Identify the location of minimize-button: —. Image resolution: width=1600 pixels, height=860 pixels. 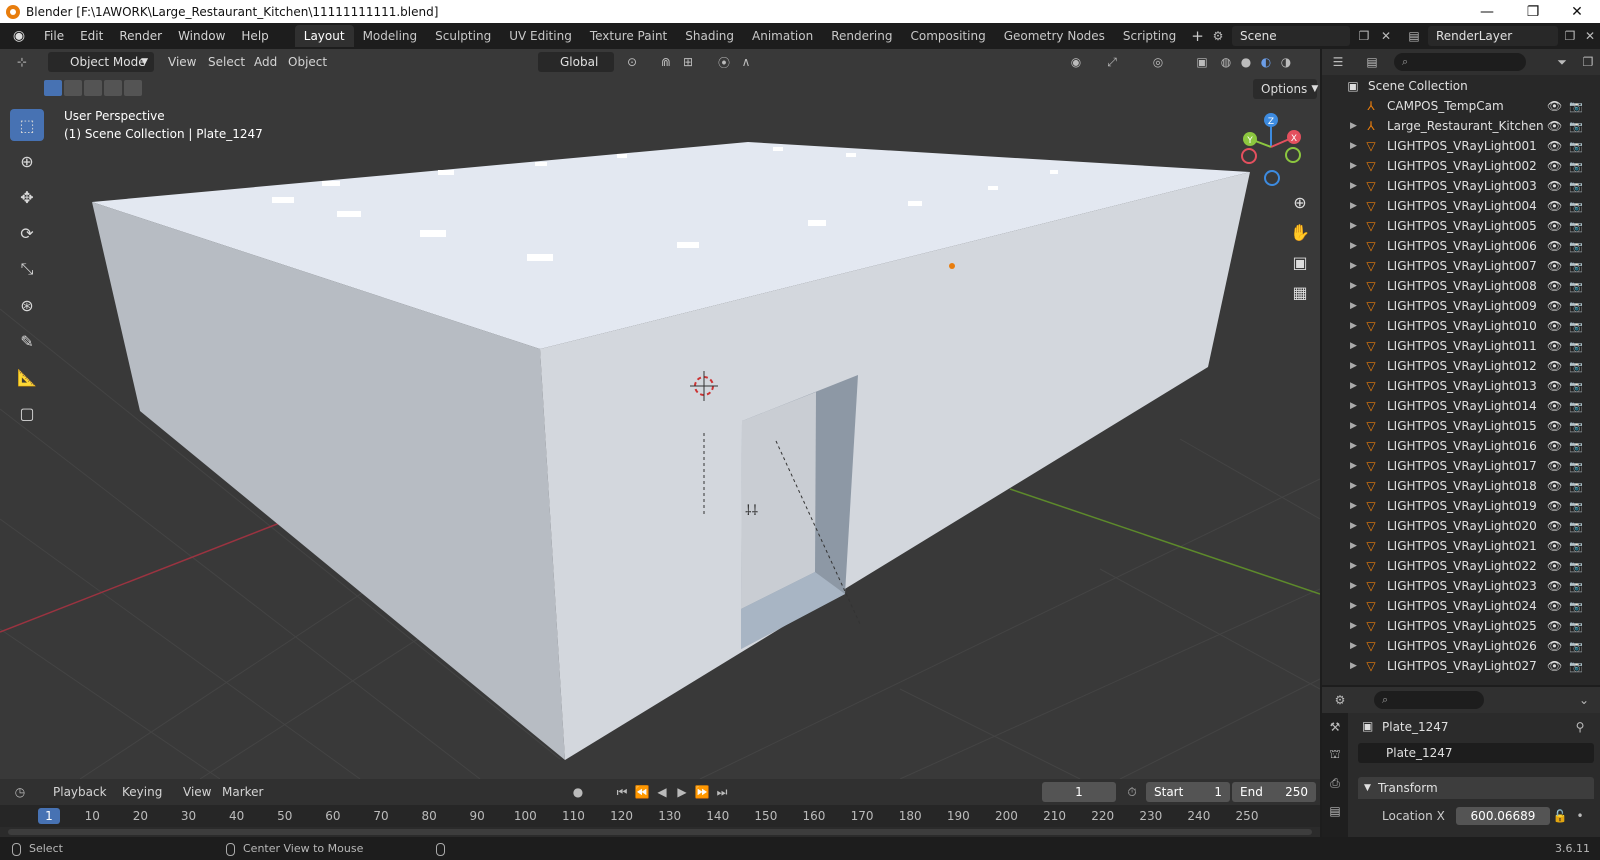
(1487, 11).